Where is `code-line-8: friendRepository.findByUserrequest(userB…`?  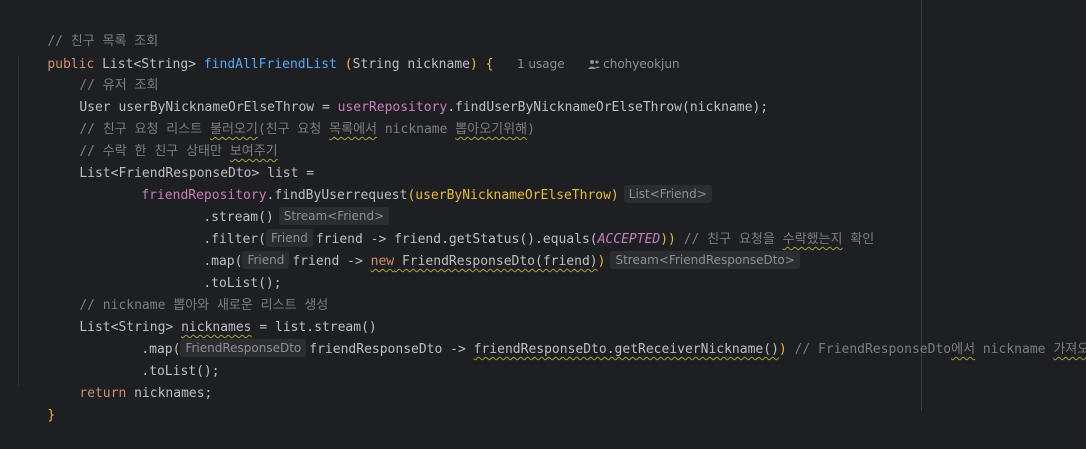
code-line-8: friendRepository.findByUserrequest(userB… is located at coordinates (543, 183).